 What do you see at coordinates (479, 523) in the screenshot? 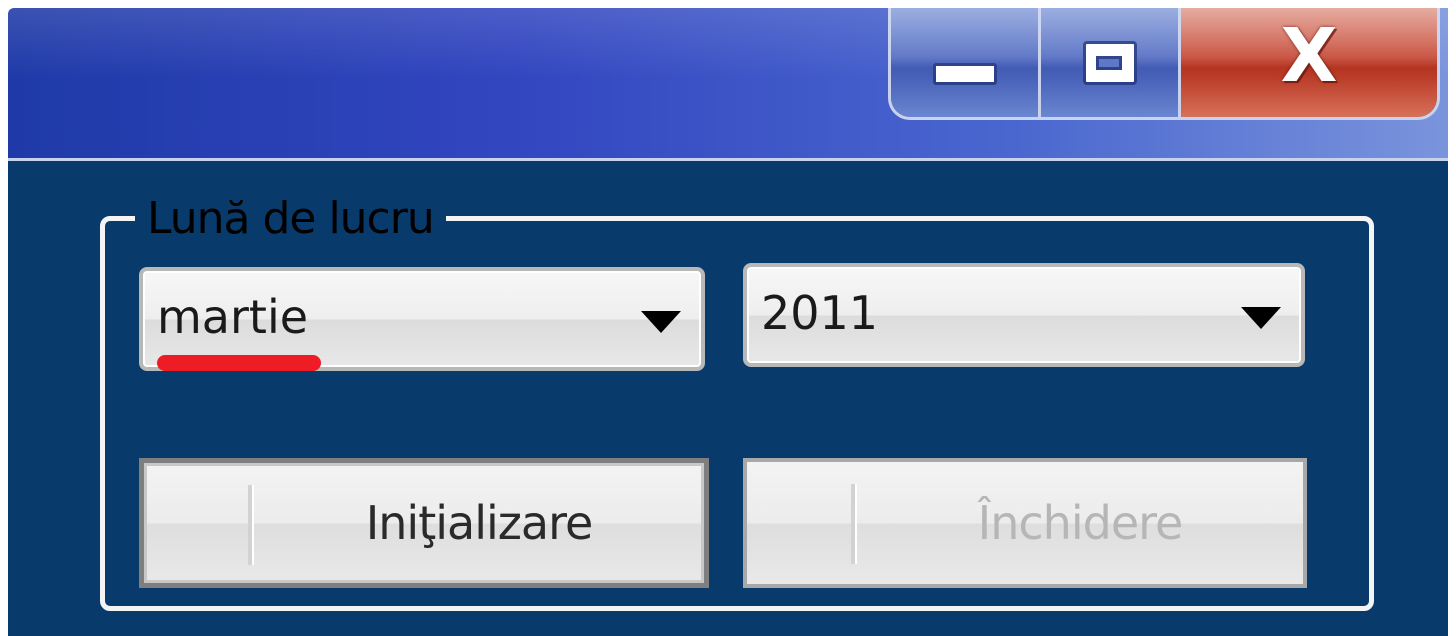
I see `initialize-button-label: Iniţializare` at bounding box center [479, 523].